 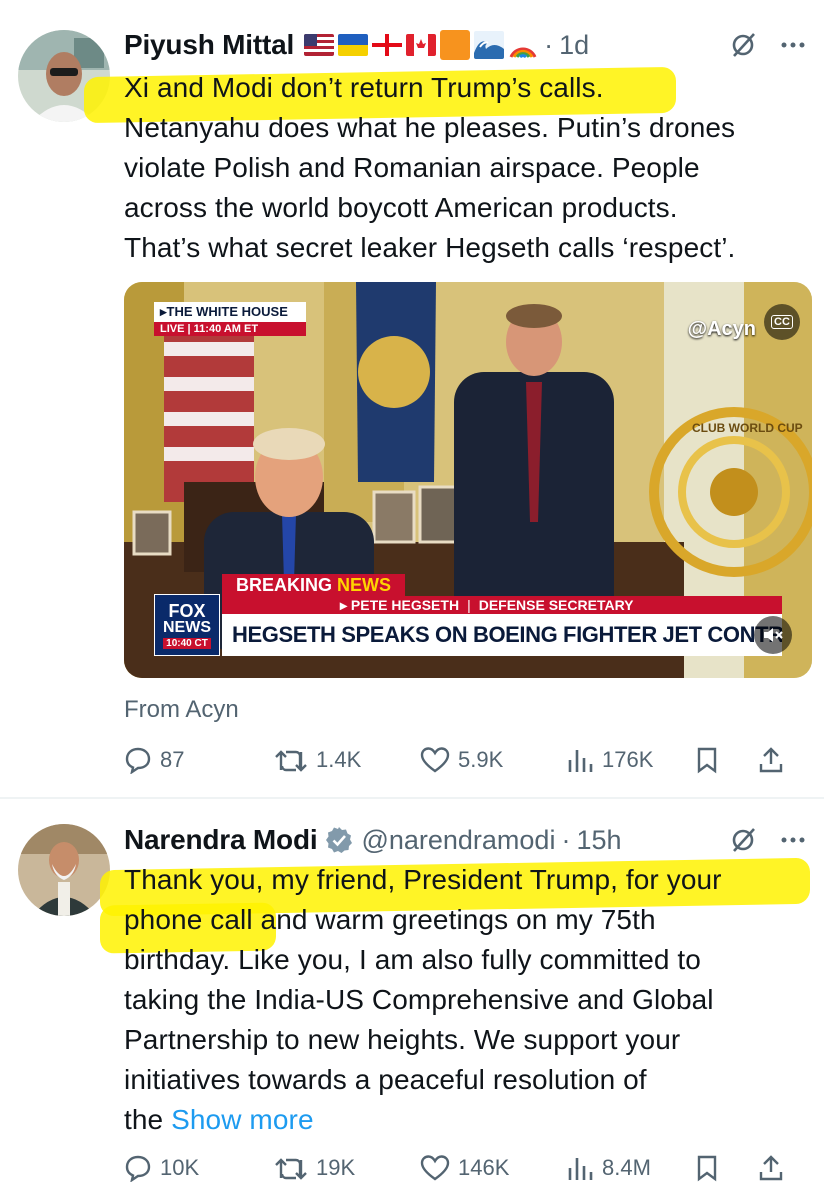 What do you see at coordinates (747, 428) in the screenshot?
I see `trophy-text: CLUB WORLD CUP` at bounding box center [747, 428].